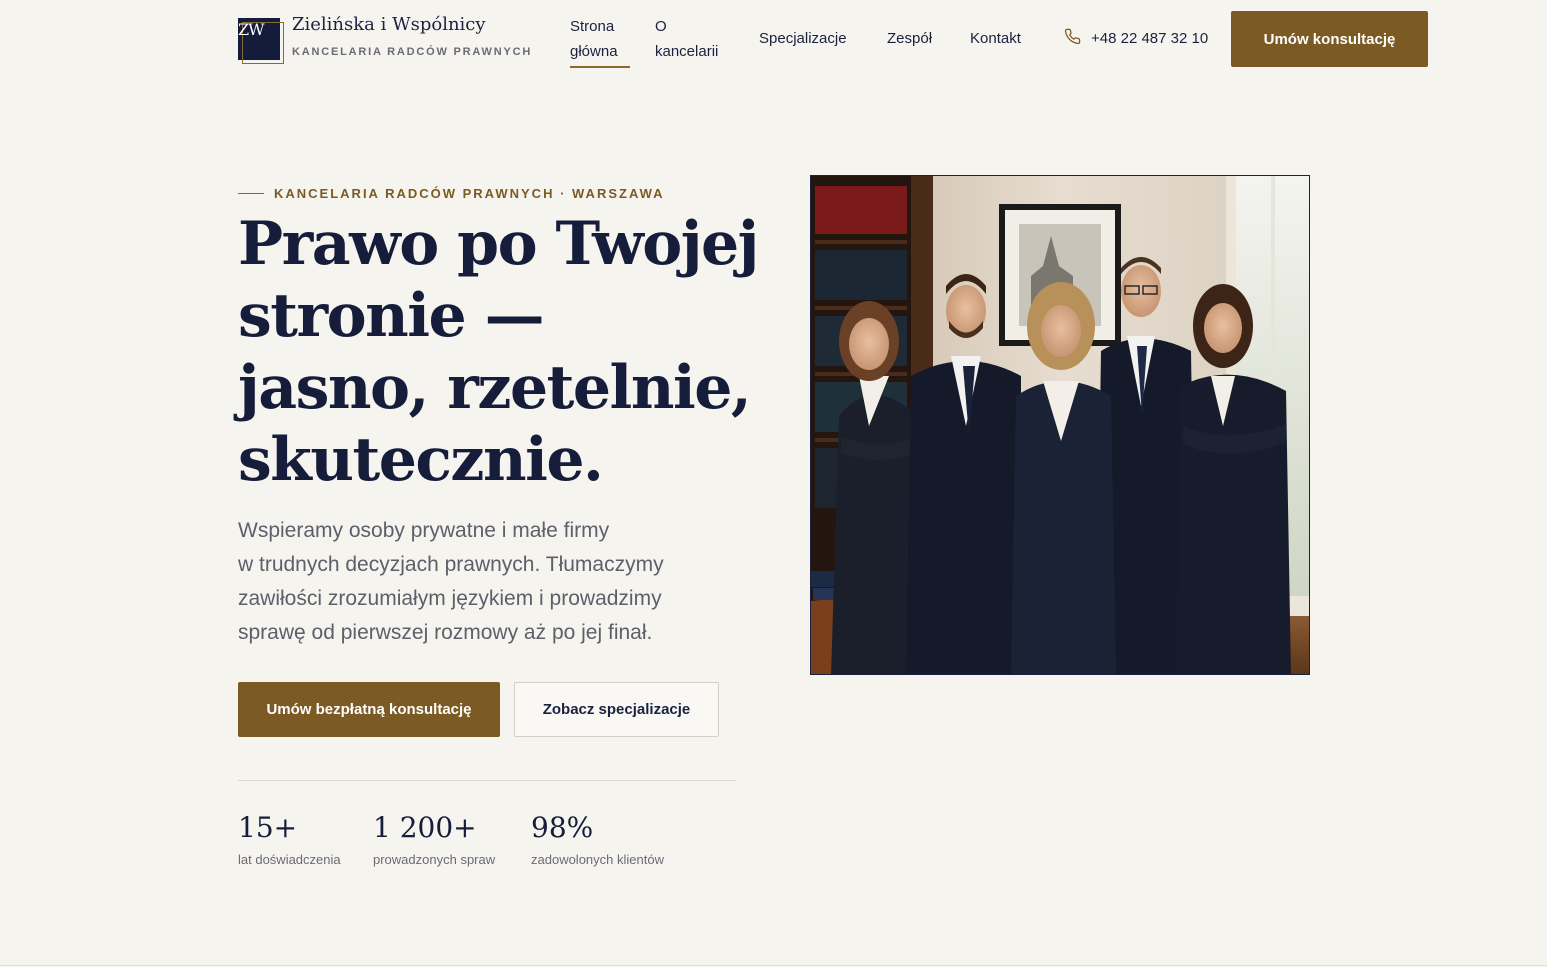  I want to click on nav-item-label: kancelarii, so click(687, 51).